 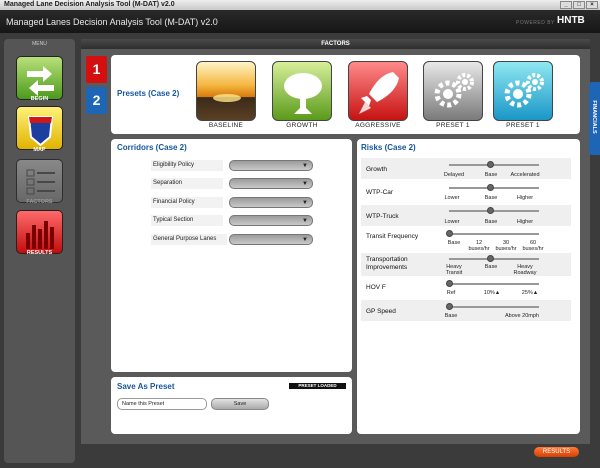 I want to click on preset-baseline-button, so click(x=226, y=91).